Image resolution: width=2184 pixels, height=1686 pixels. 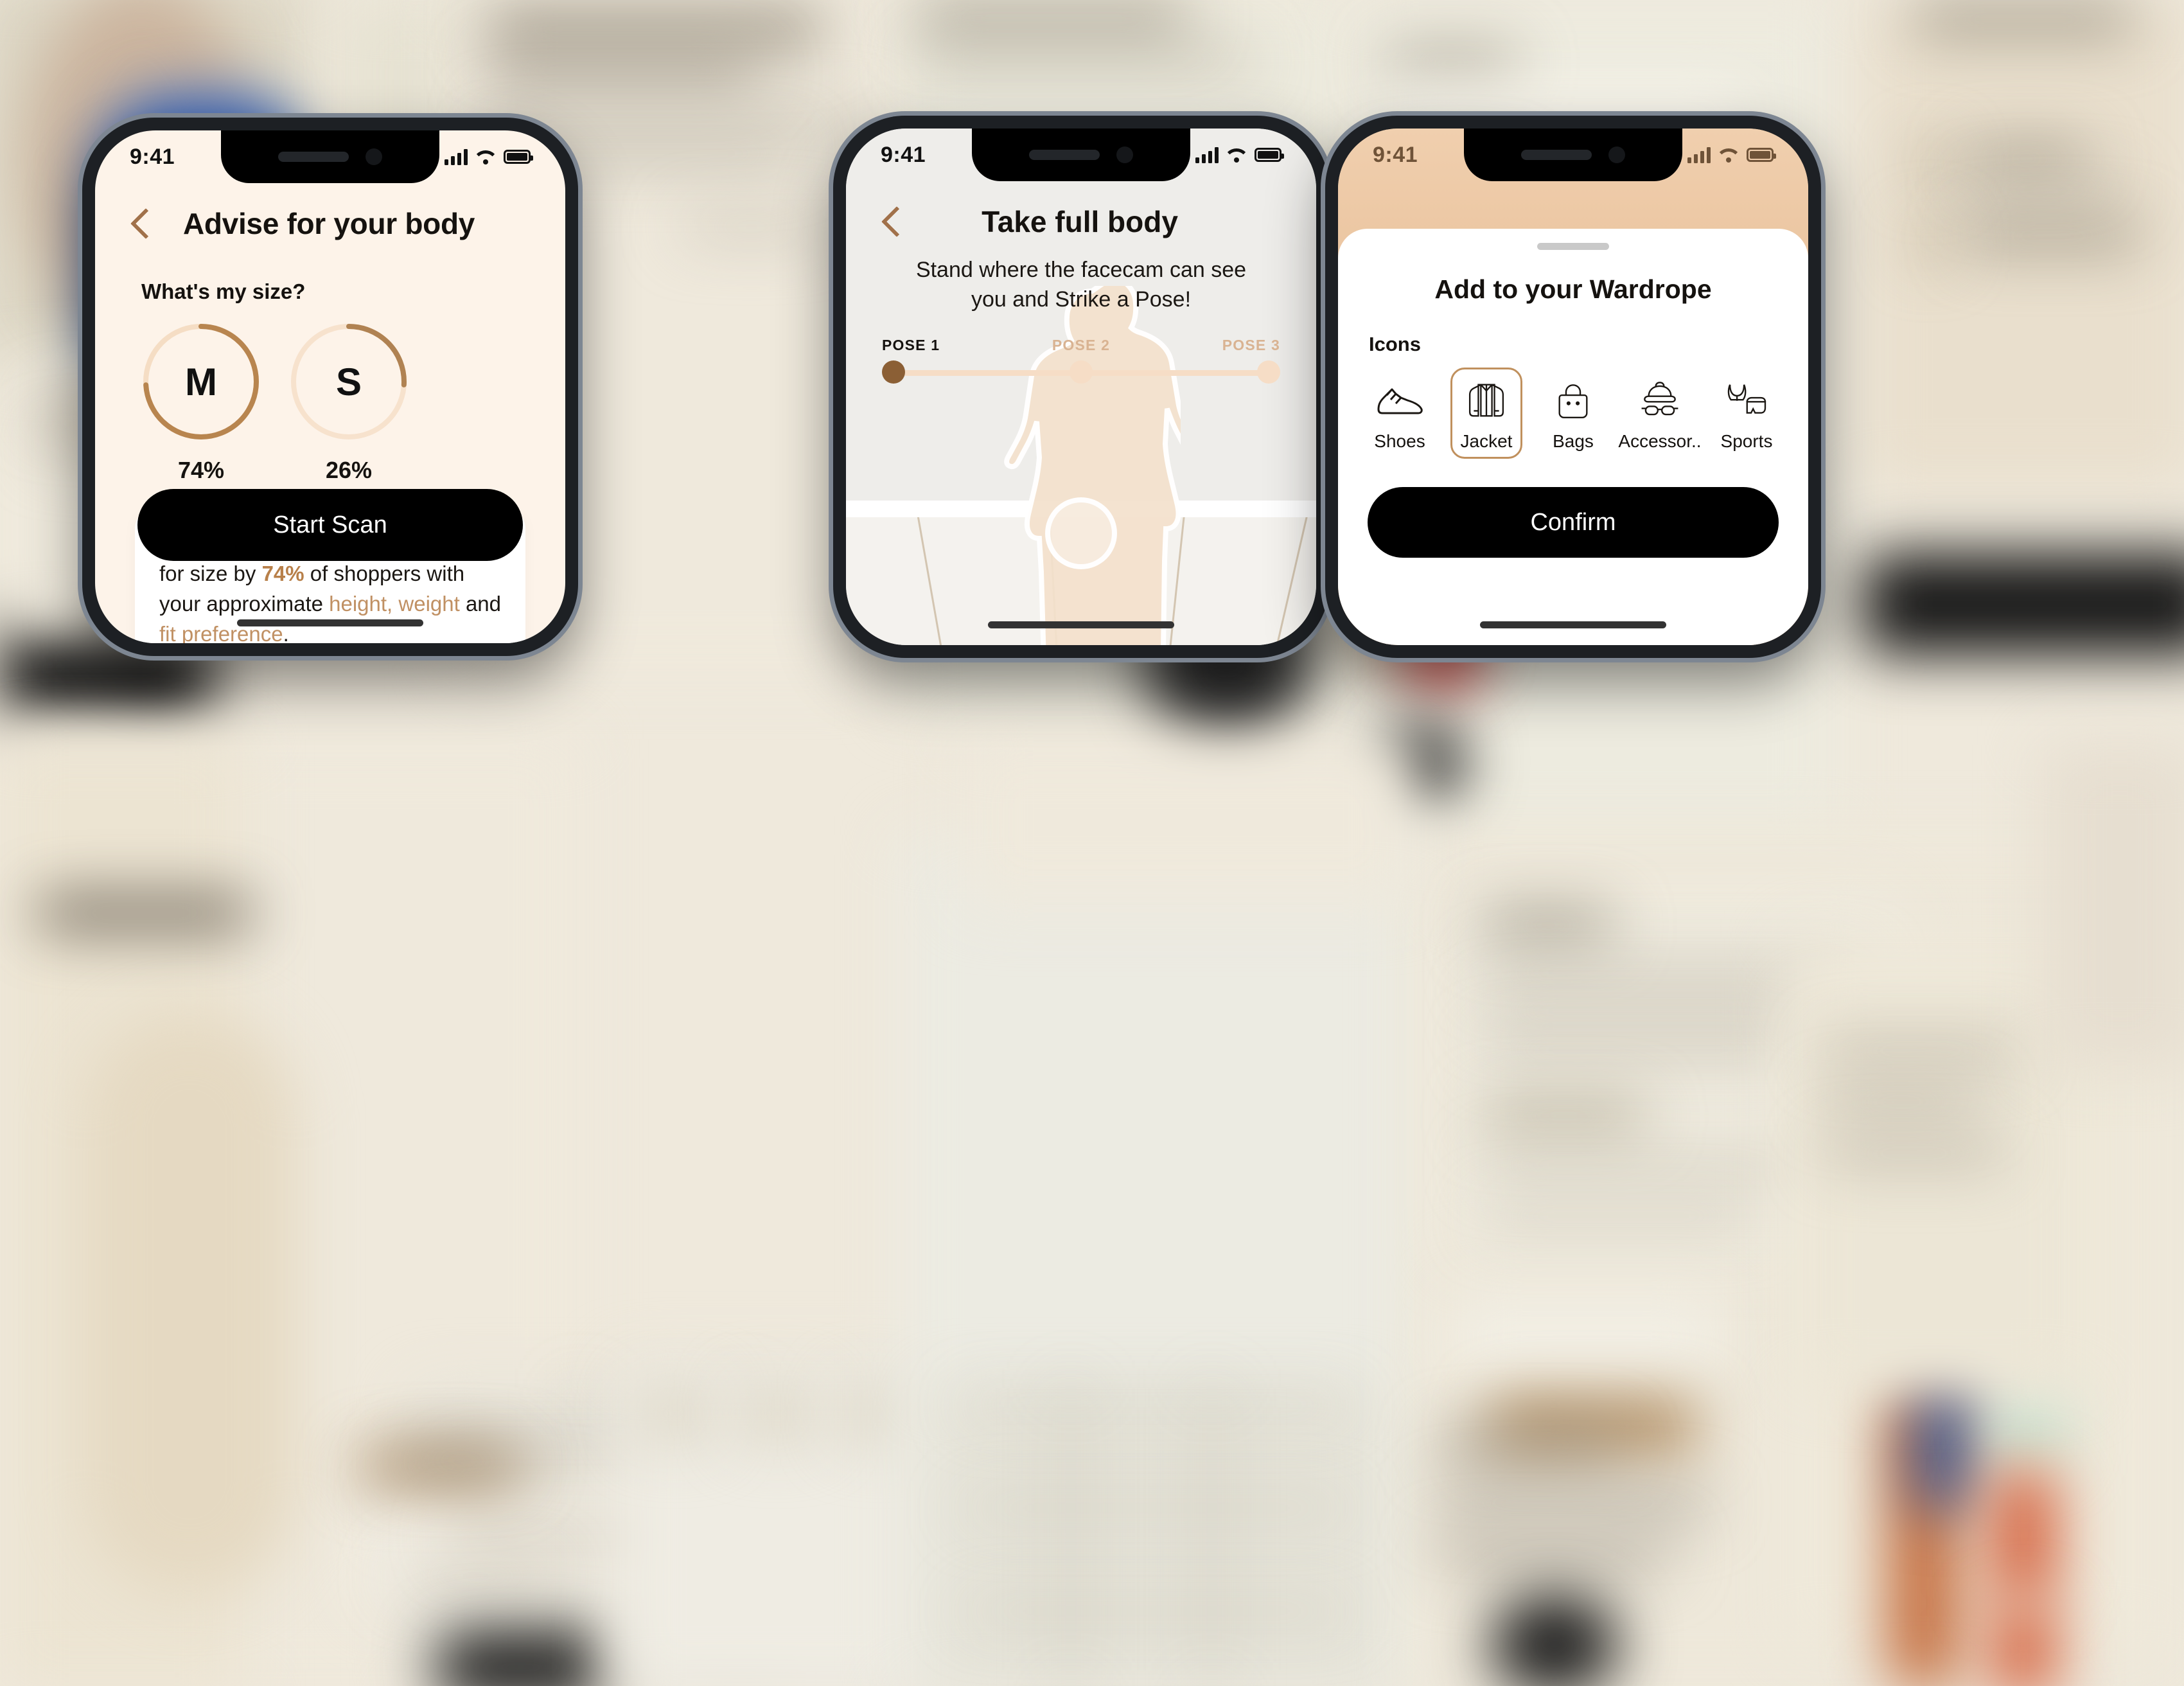 I want to click on sportswear-icon, so click(x=1746, y=401).